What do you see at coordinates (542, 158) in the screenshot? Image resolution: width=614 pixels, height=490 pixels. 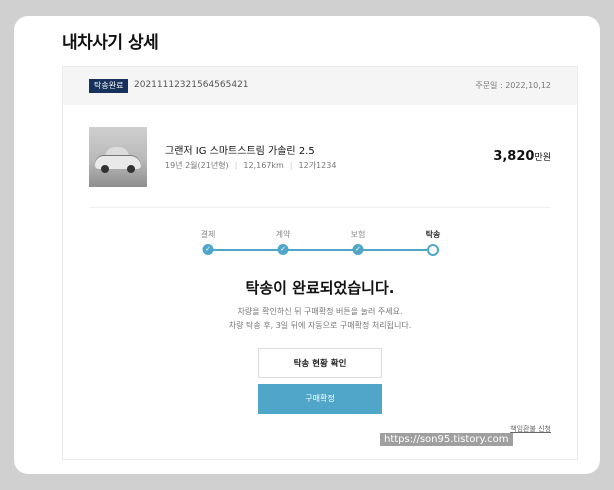 I see `price-unit: 만원` at bounding box center [542, 158].